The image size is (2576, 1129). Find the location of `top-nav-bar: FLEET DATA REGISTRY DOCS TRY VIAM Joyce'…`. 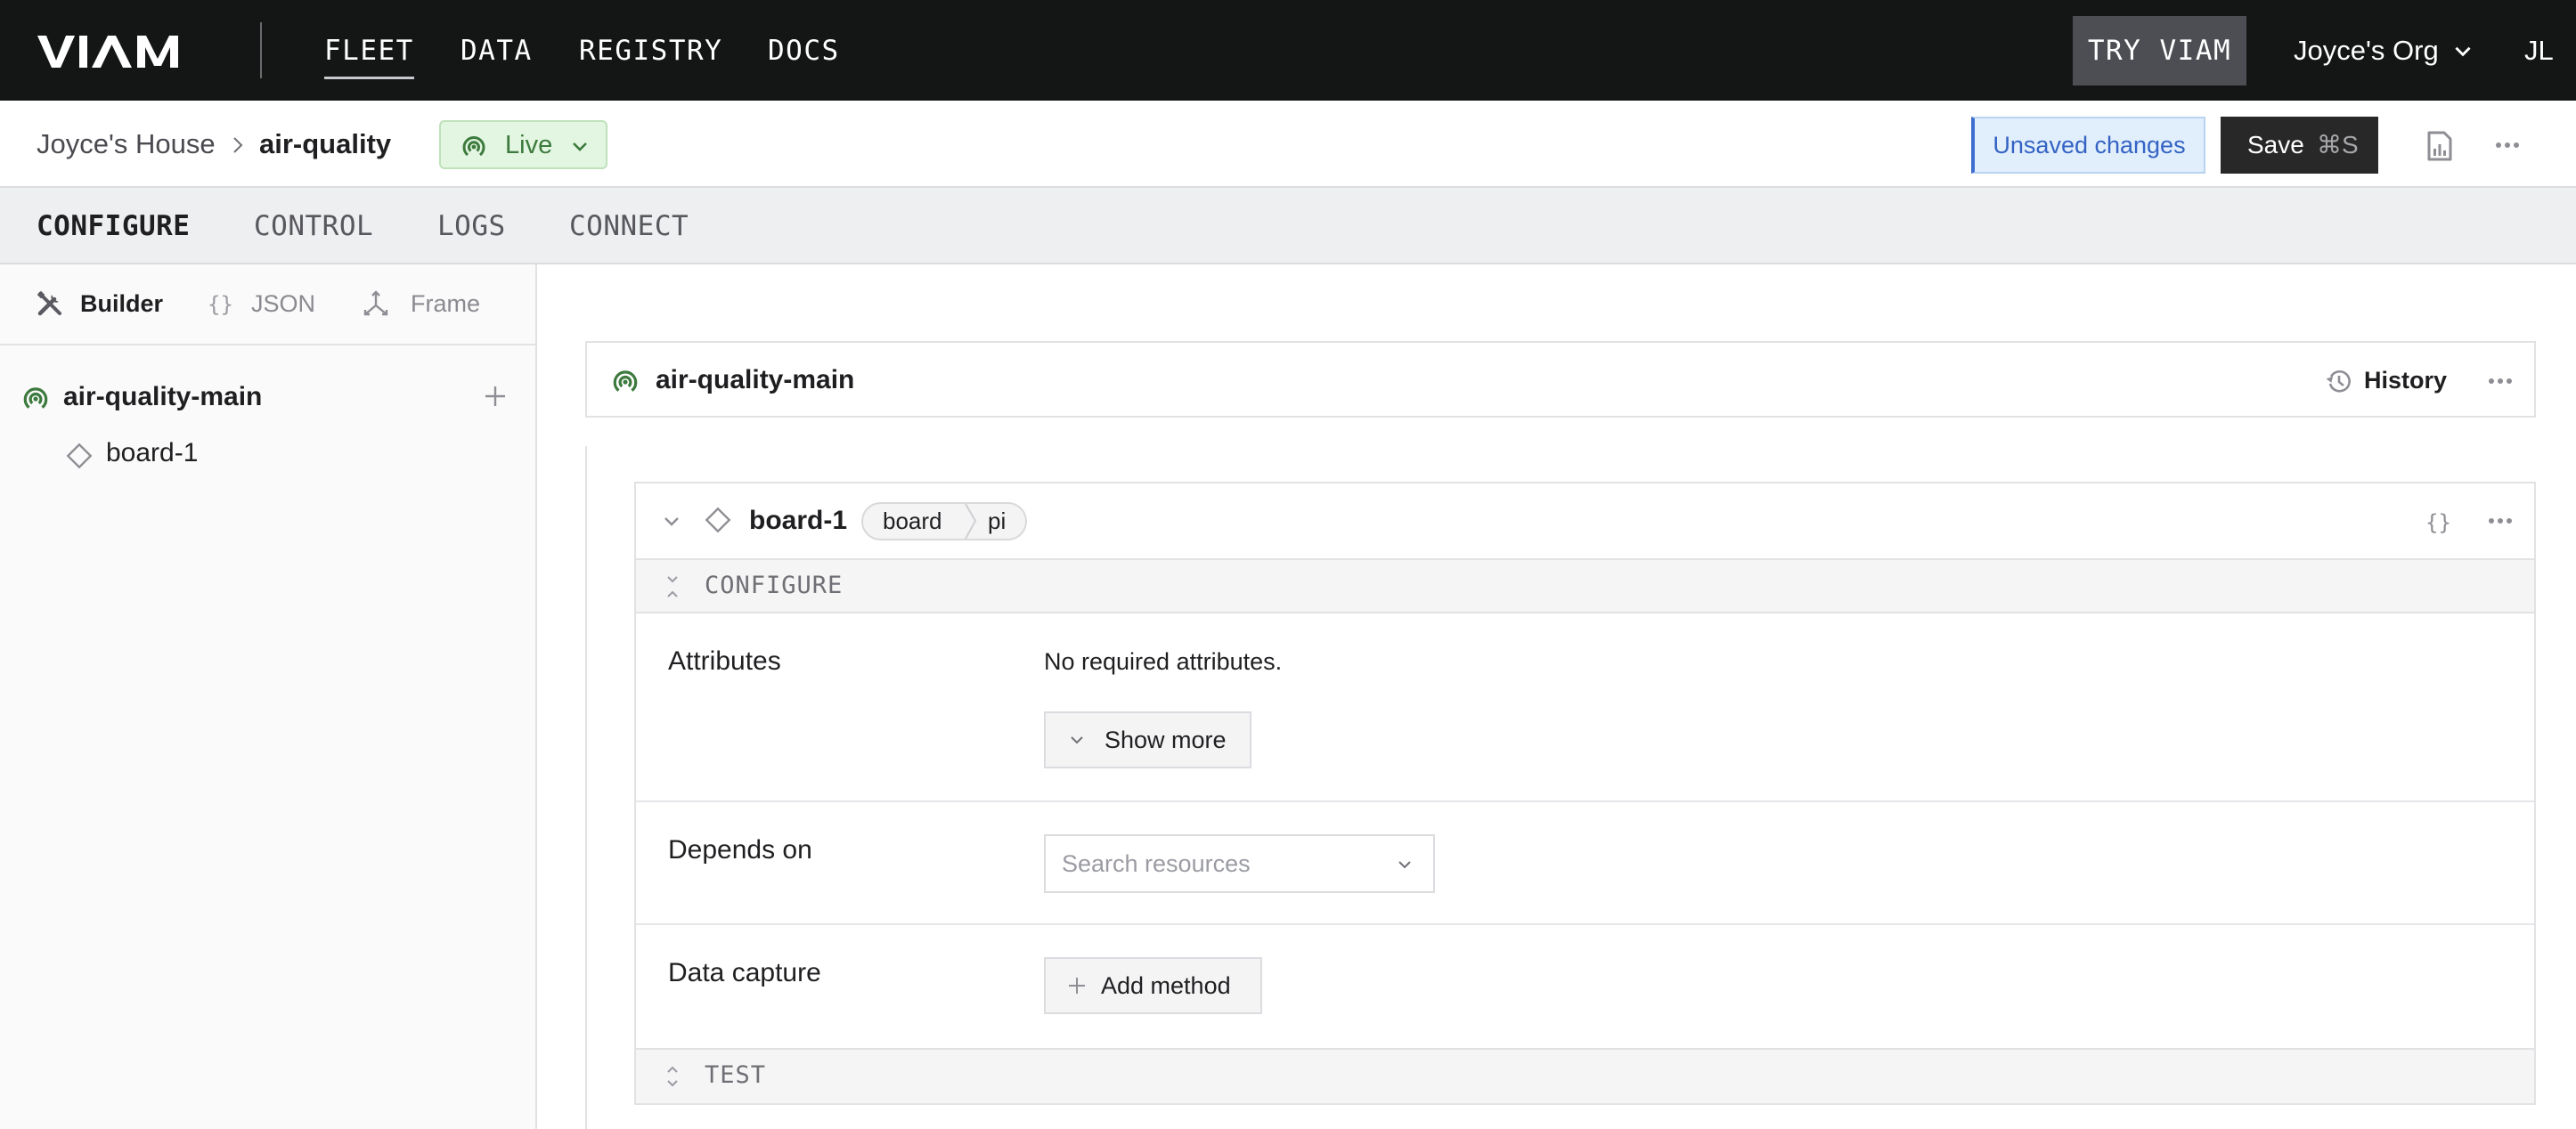

top-nav-bar: FLEET DATA REGISTRY DOCS TRY VIAM Joyce'… is located at coordinates (1288, 50).